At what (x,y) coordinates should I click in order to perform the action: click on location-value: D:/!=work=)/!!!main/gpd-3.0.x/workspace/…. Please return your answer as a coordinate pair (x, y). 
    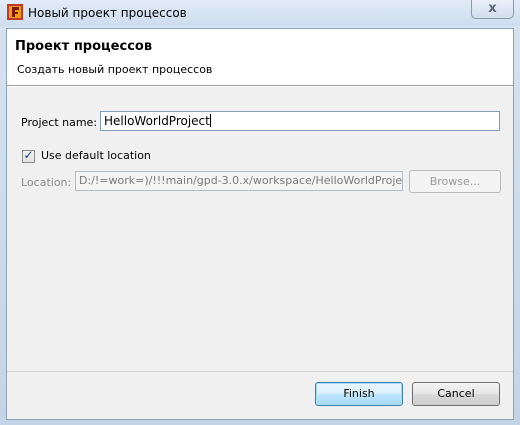
    Looking at the image, I should click on (241, 180).